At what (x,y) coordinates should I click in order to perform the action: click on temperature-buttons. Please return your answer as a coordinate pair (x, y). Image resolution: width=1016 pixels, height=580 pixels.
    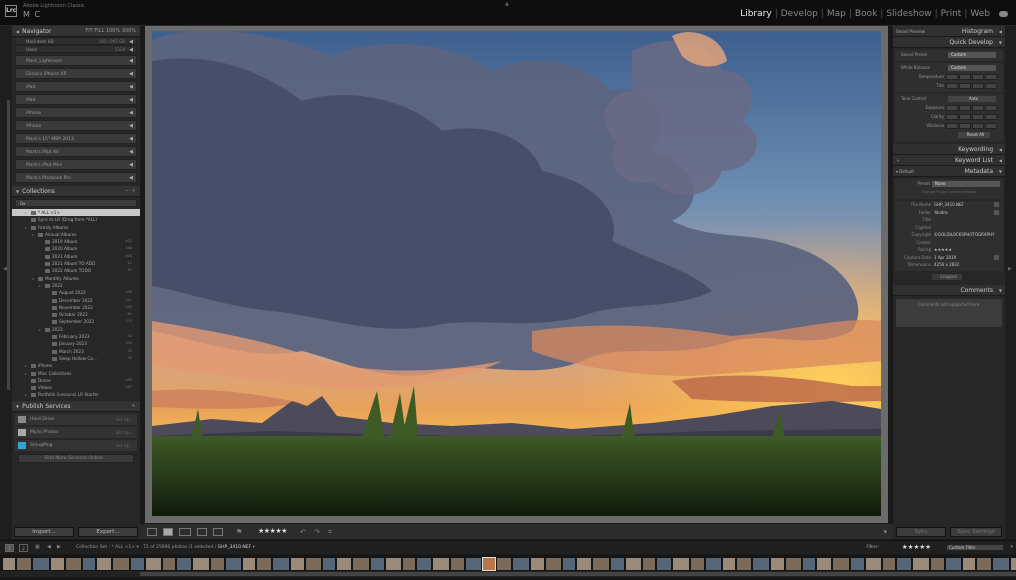
    Looking at the image, I should click on (974, 76).